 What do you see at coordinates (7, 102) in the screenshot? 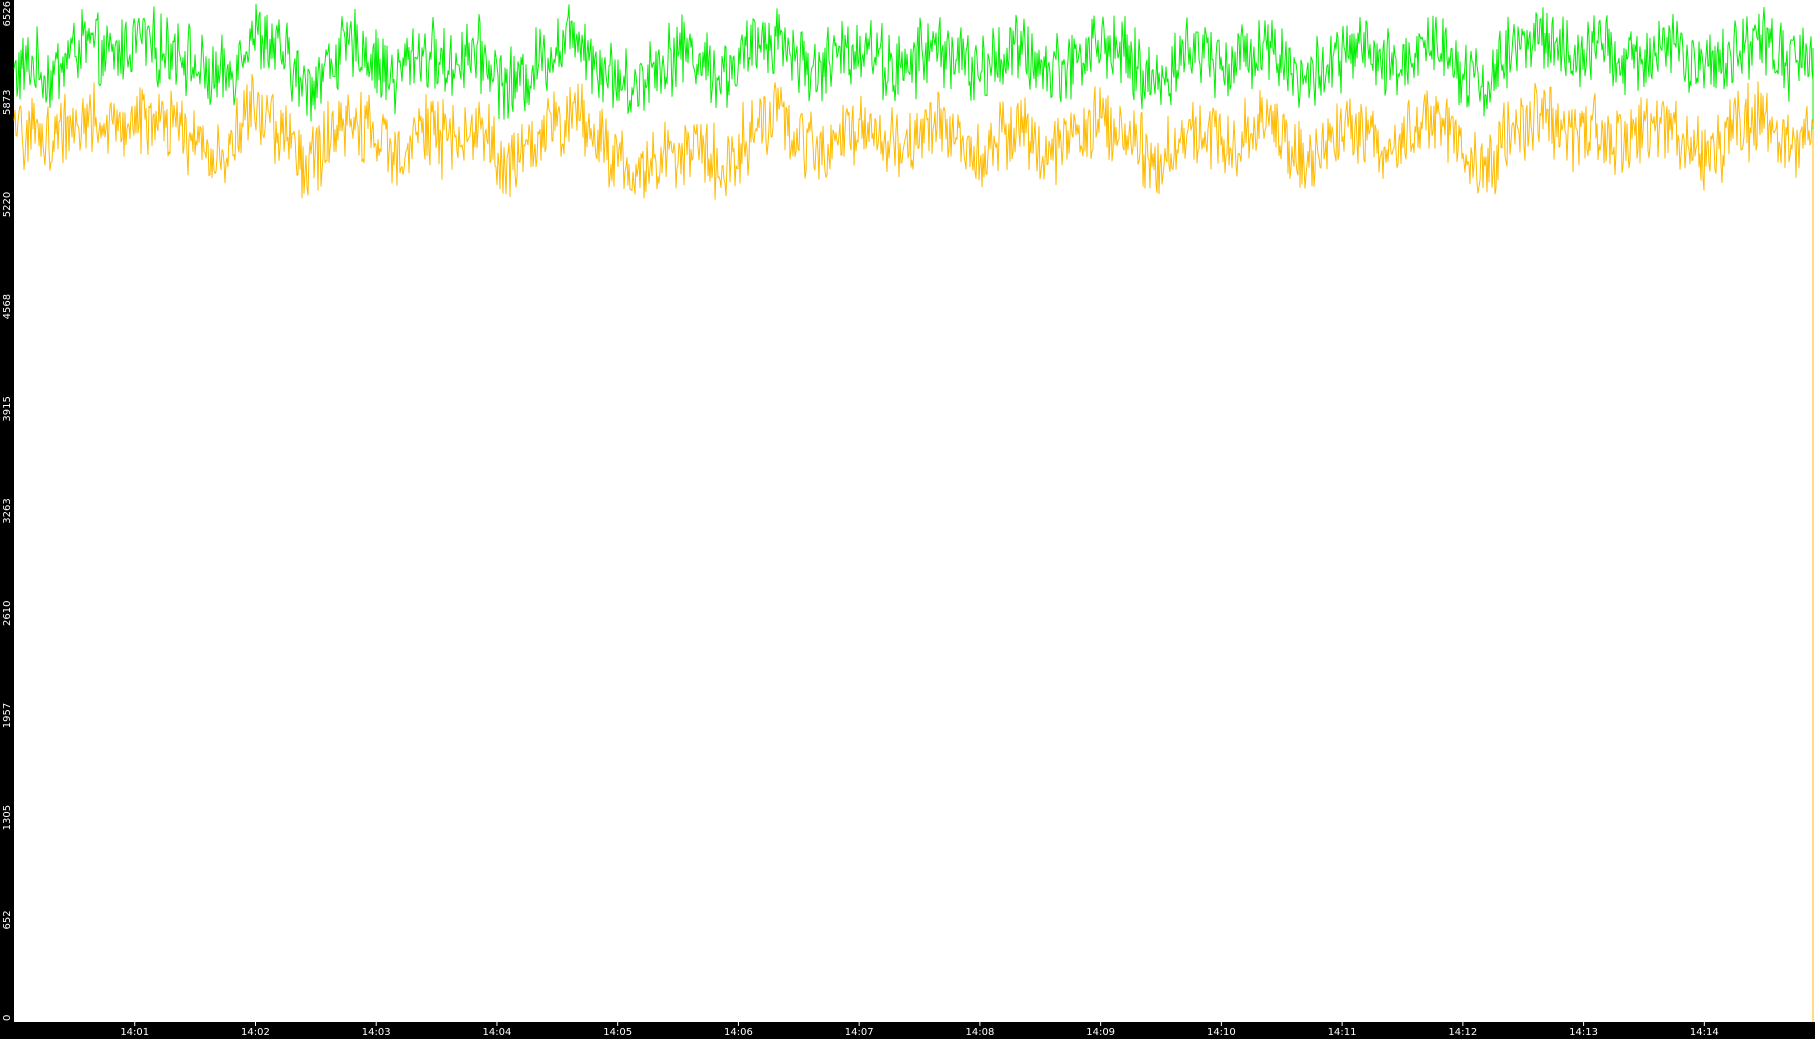
I see `y-tick-label: 5873` at bounding box center [7, 102].